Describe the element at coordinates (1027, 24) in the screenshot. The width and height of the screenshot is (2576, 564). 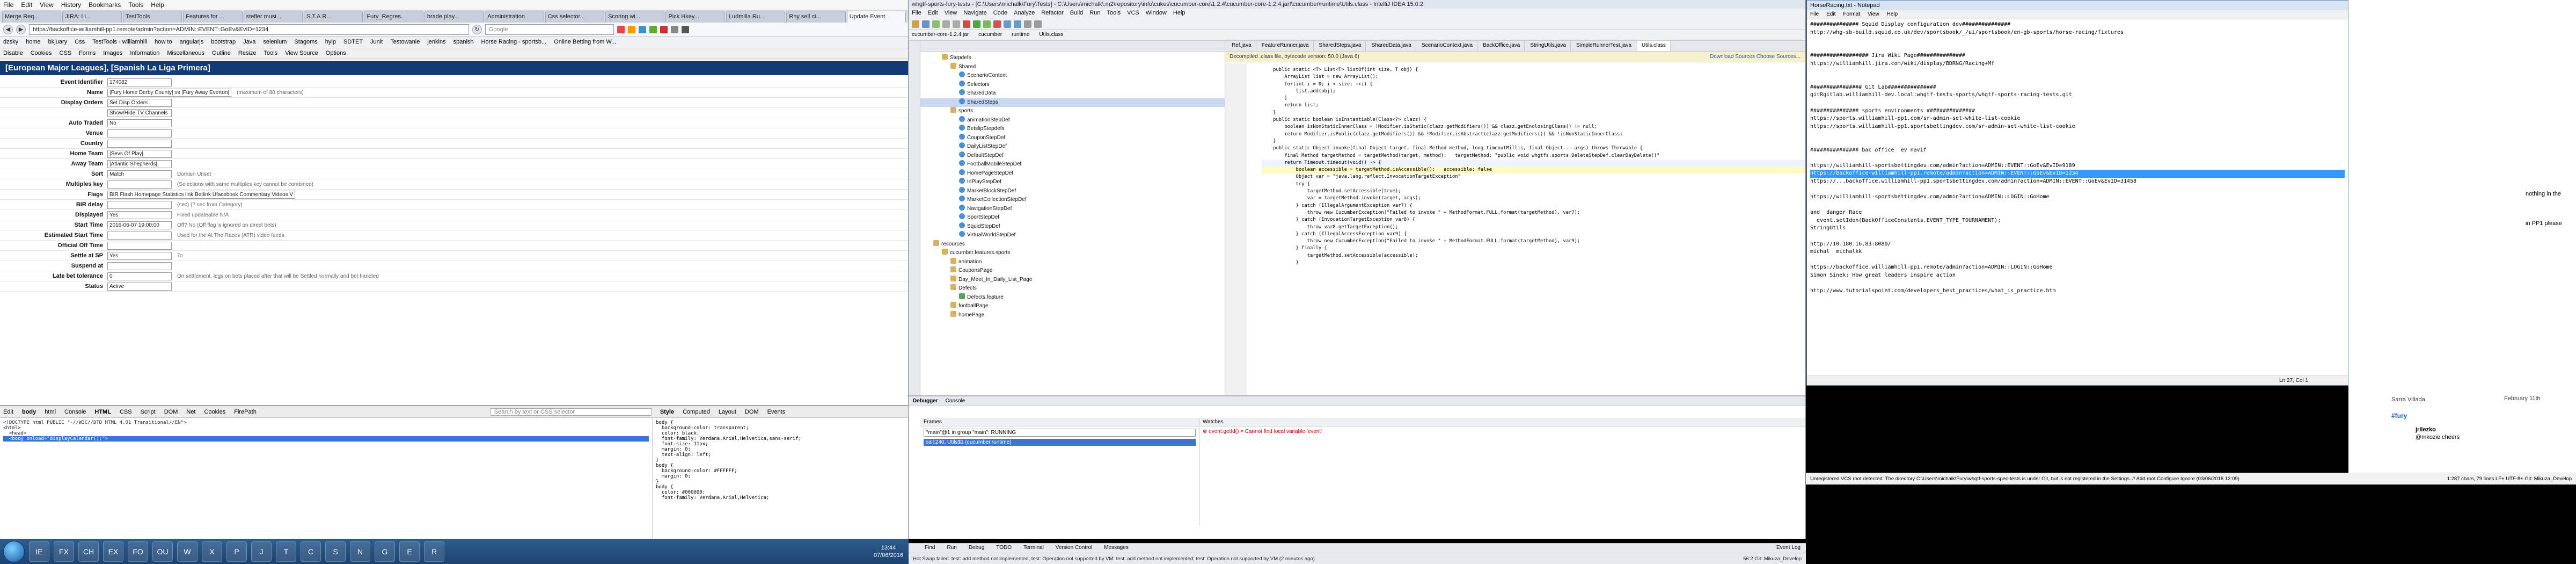
I see `settings-icon` at that location.